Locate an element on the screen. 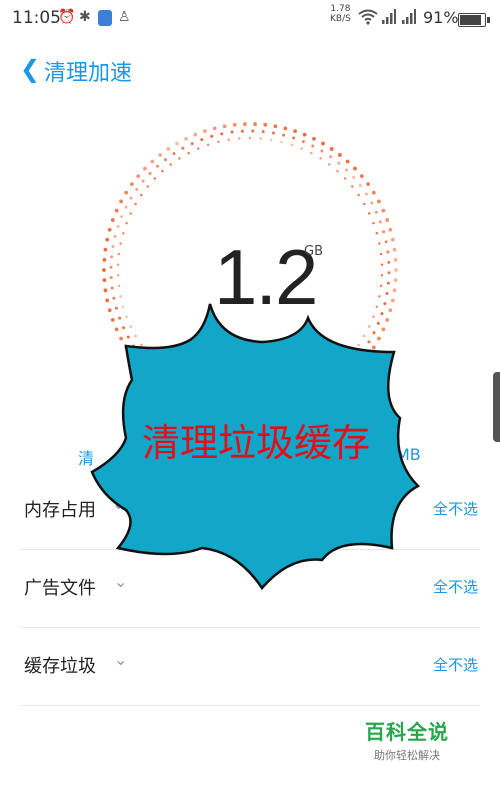 The height and width of the screenshot is (790, 500). alarm-icon: ⏰ is located at coordinates (67, 17).